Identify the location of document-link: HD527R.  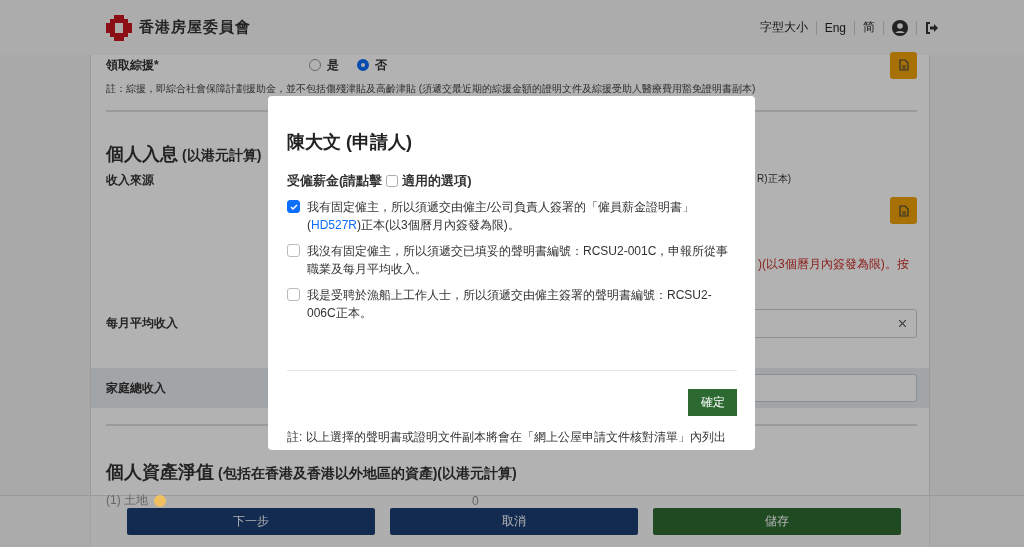
(334, 225).